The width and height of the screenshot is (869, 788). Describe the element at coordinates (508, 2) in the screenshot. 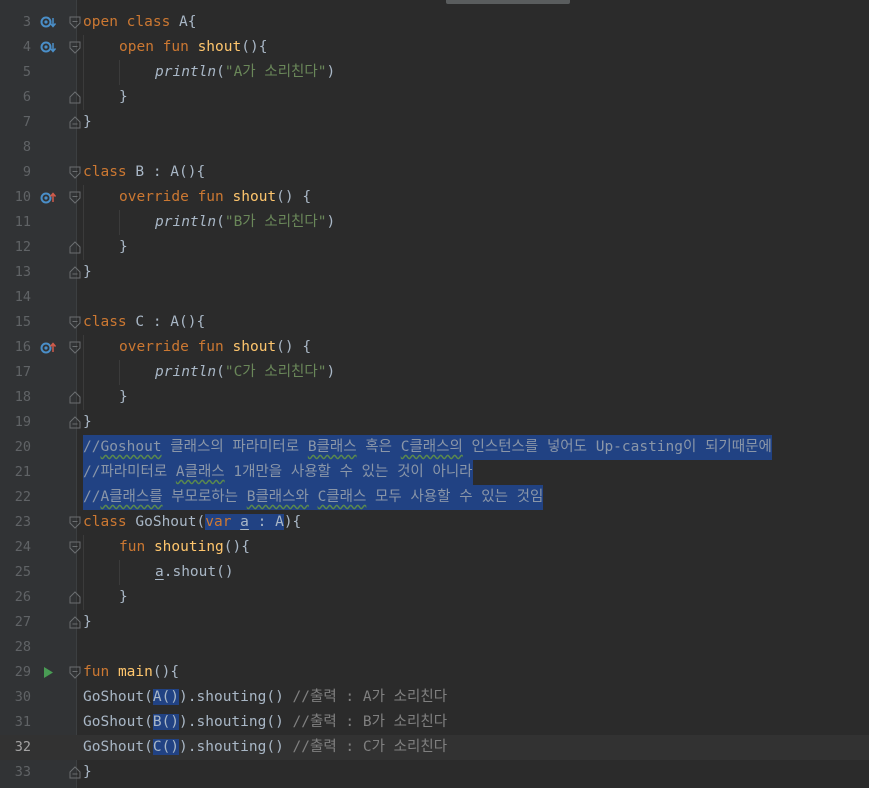

I see `horizontal-scrollbar-thumb` at that location.